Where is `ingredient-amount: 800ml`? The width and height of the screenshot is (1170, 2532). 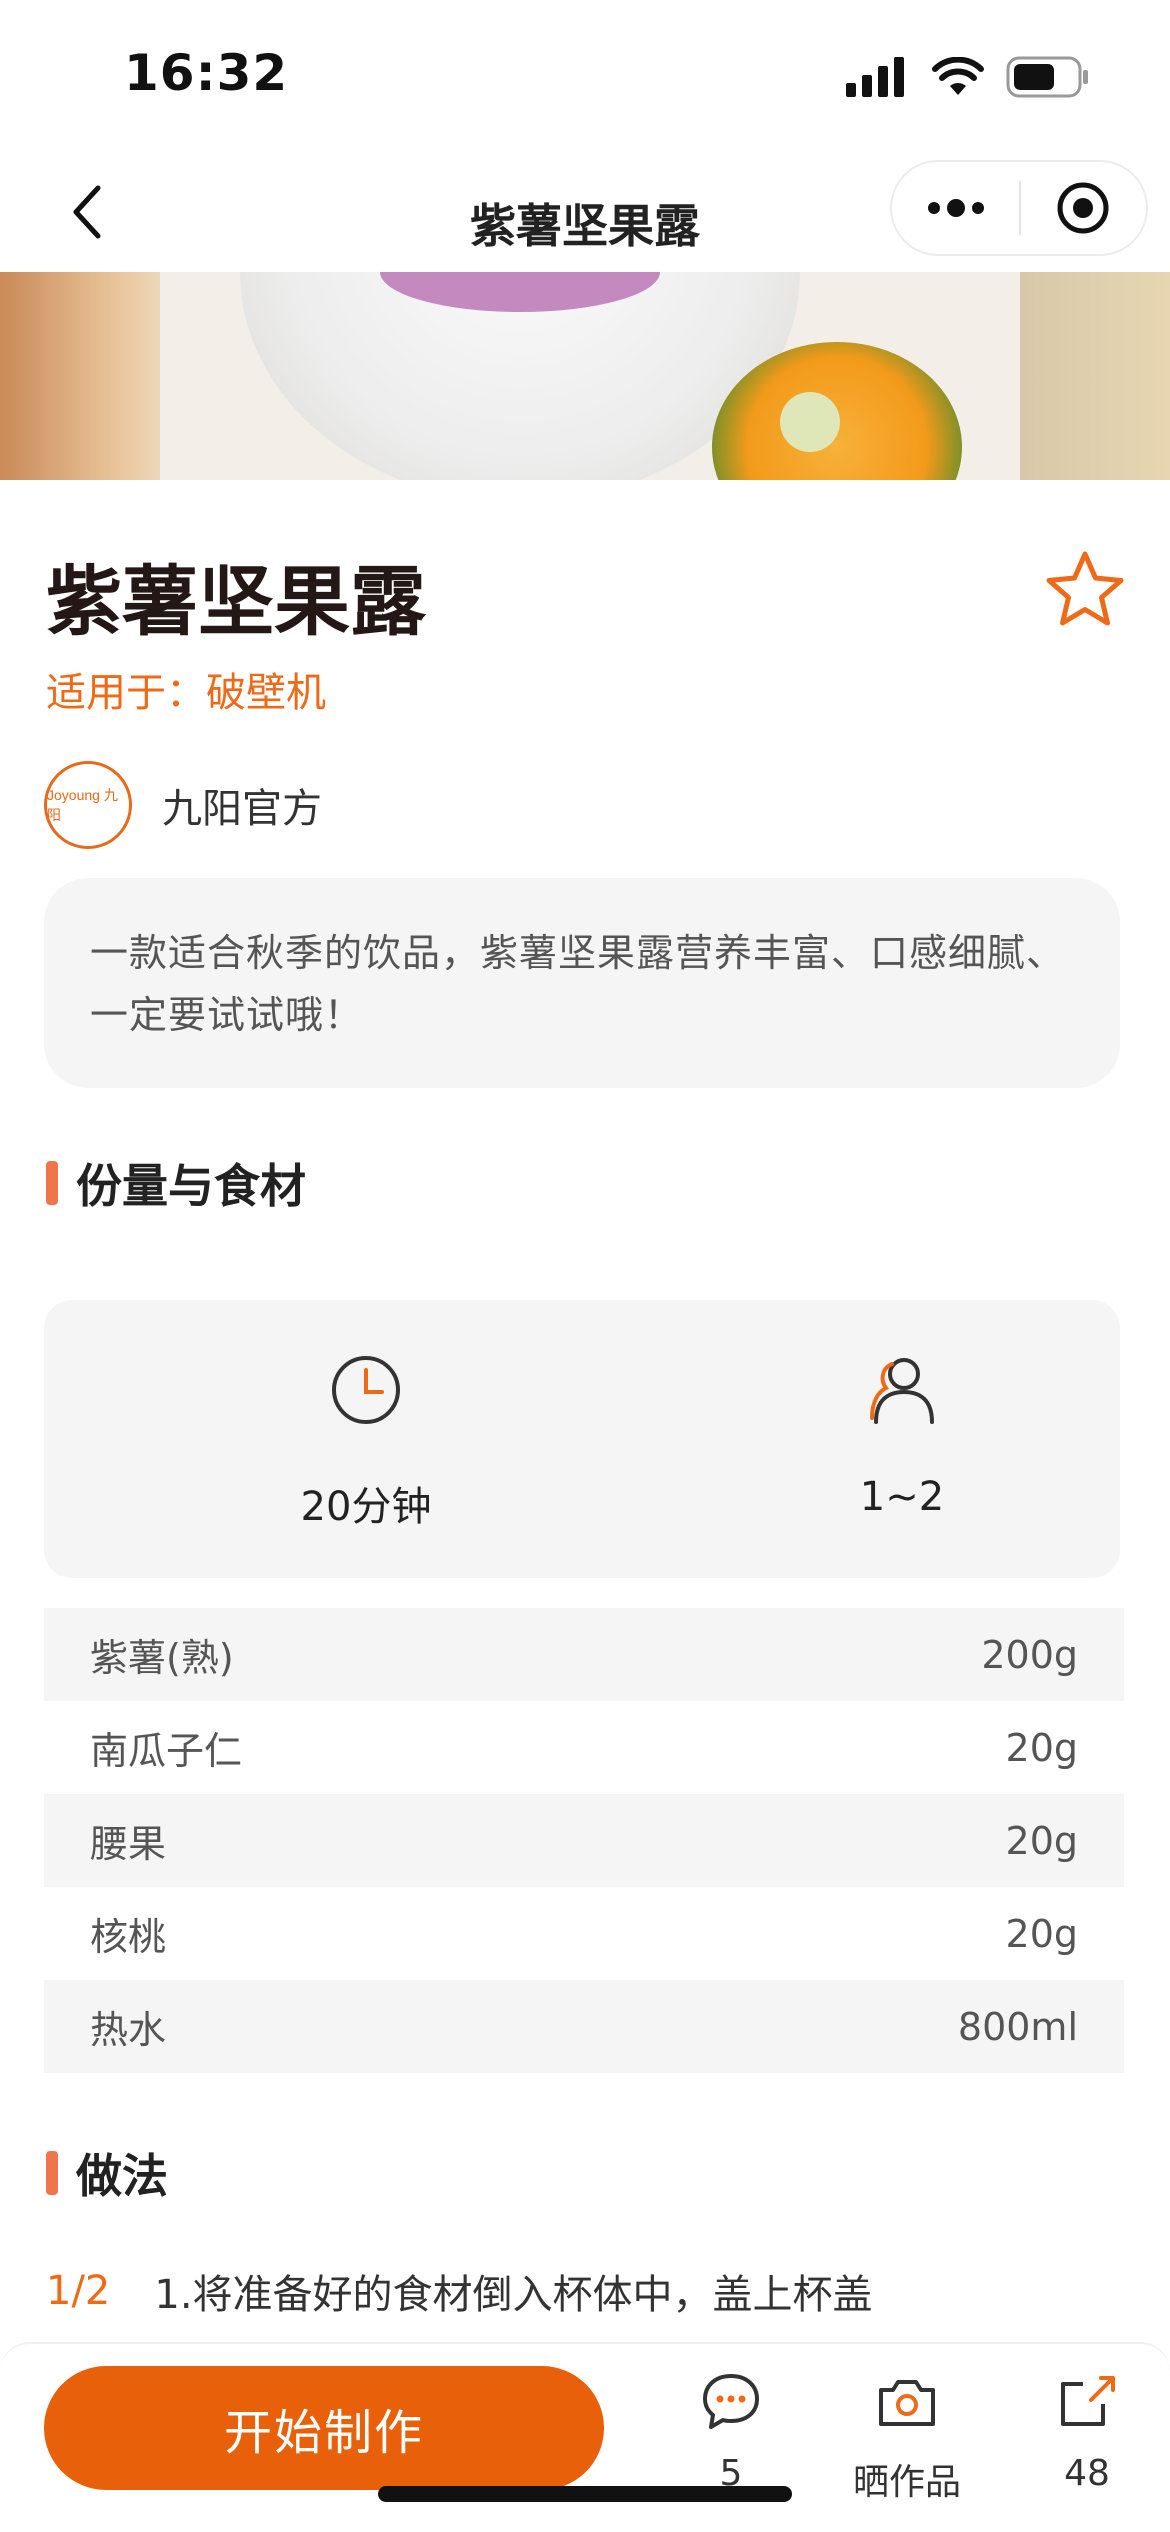 ingredient-amount: 800ml is located at coordinates (1017, 2026).